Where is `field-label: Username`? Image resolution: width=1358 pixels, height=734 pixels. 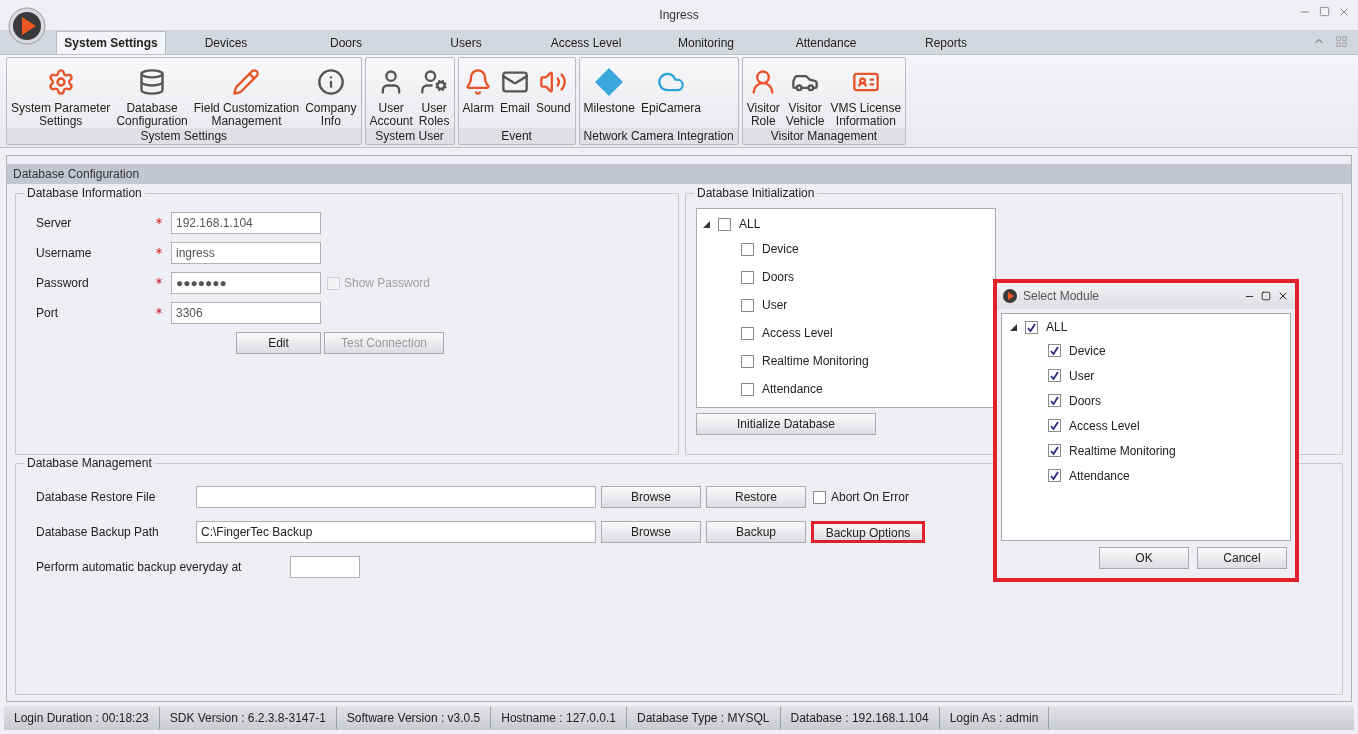
field-label: Username is located at coordinates (64, 253).